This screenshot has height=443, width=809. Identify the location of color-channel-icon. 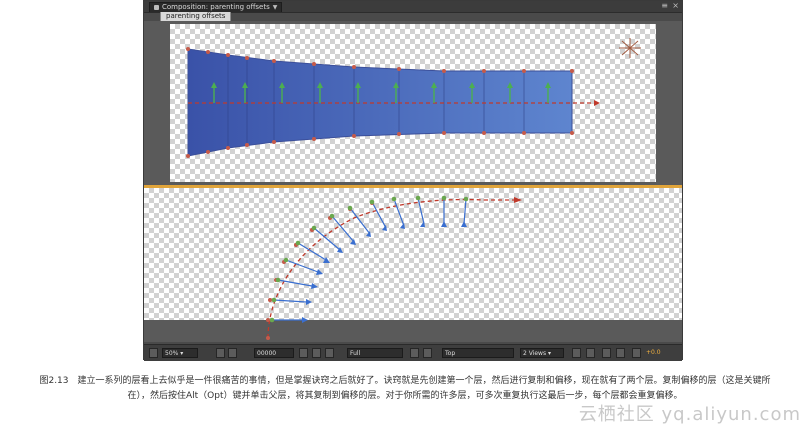
(329, 353).